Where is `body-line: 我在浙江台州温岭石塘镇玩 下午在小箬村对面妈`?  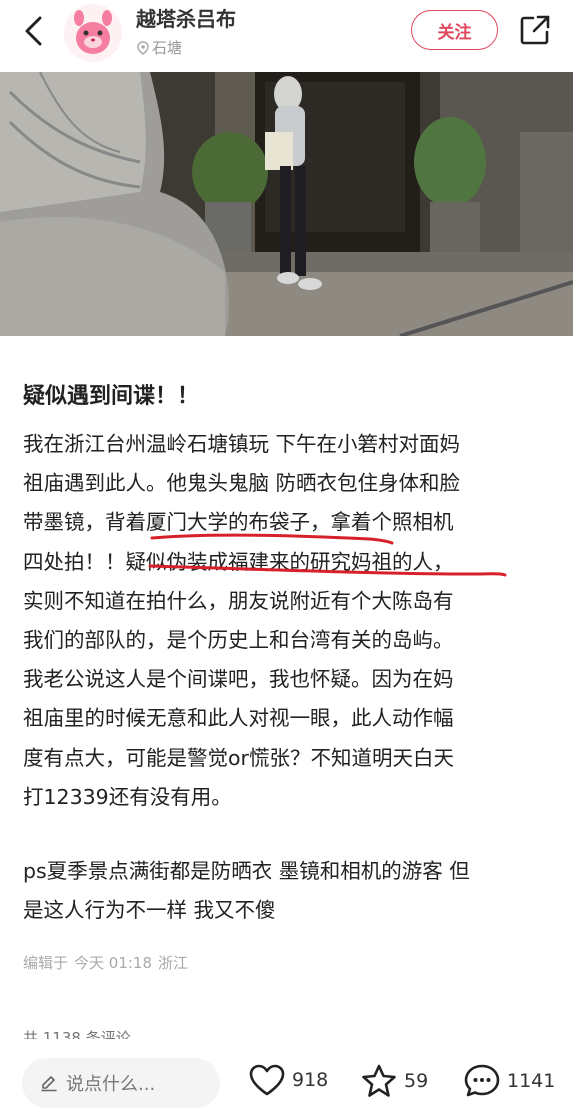
body-line: 我在浙江台州温岭石塘镇玩 下午在小箬村对面妈 is located at coordinates (242, 444).